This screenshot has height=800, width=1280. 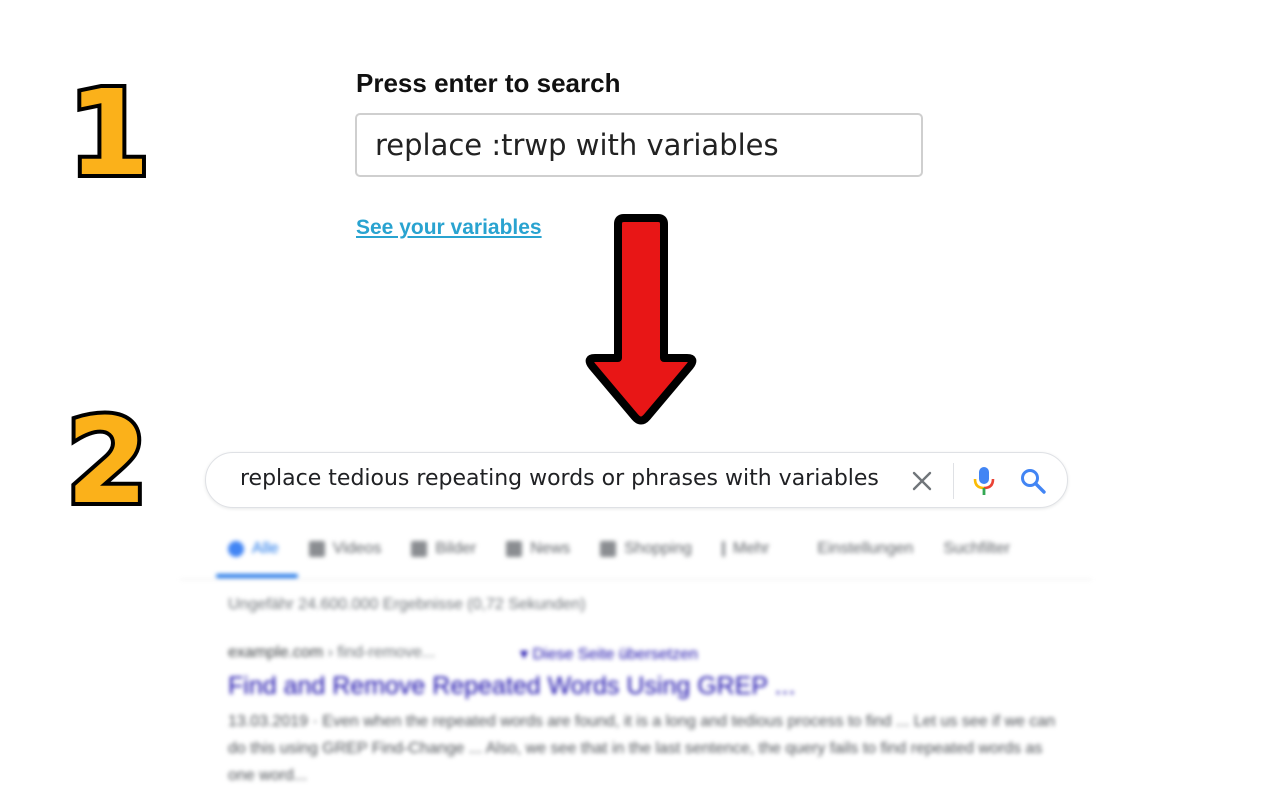 I want to click on step-number-2: 2, so click(x=107, y=461).